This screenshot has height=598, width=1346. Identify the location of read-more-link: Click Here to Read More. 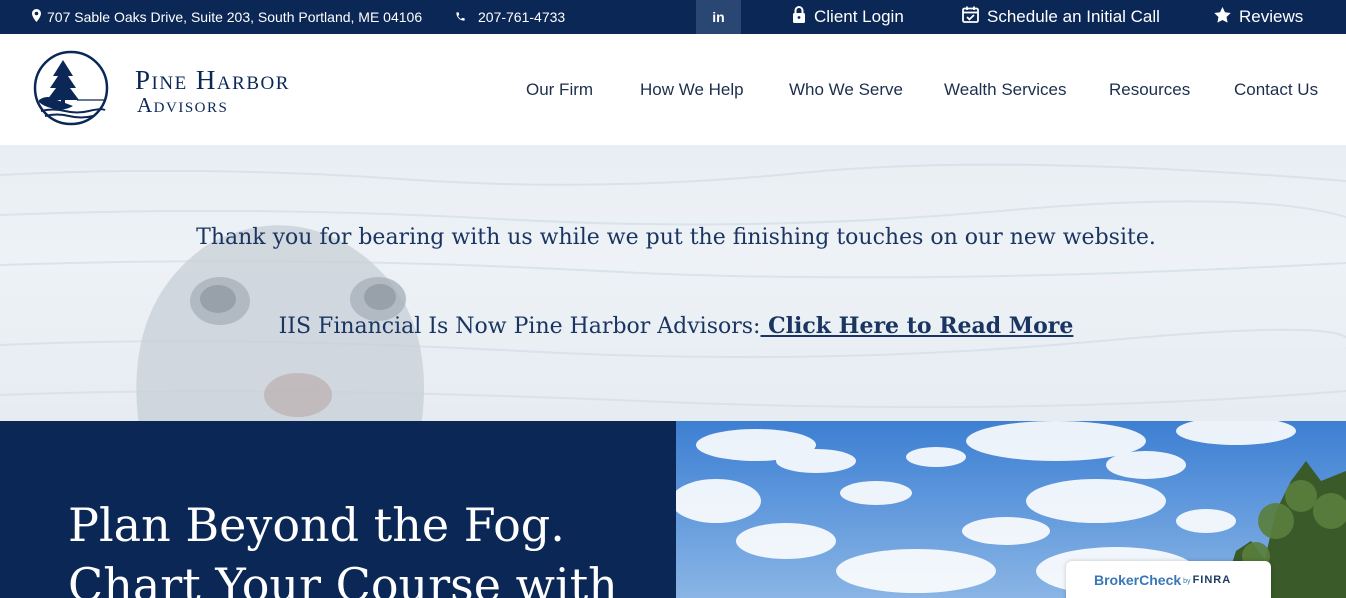
(916, 326).